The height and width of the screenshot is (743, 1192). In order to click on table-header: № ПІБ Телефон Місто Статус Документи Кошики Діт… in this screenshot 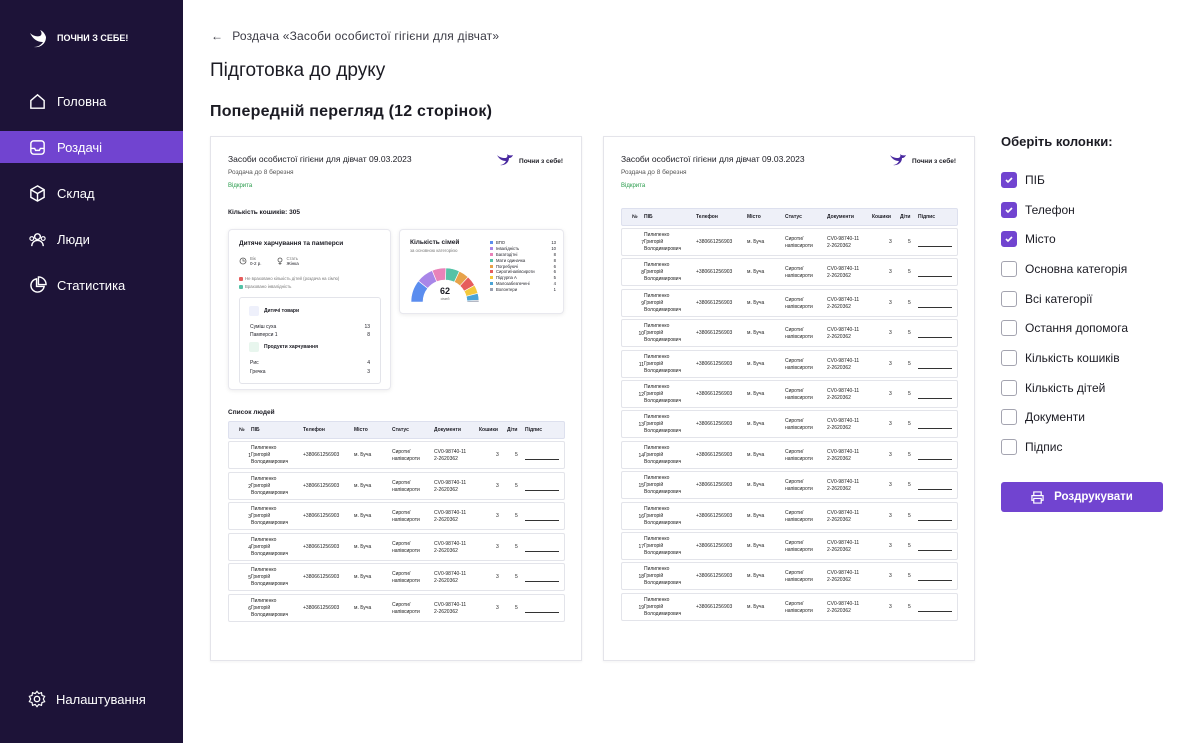, I will do `click(789, 217)`.